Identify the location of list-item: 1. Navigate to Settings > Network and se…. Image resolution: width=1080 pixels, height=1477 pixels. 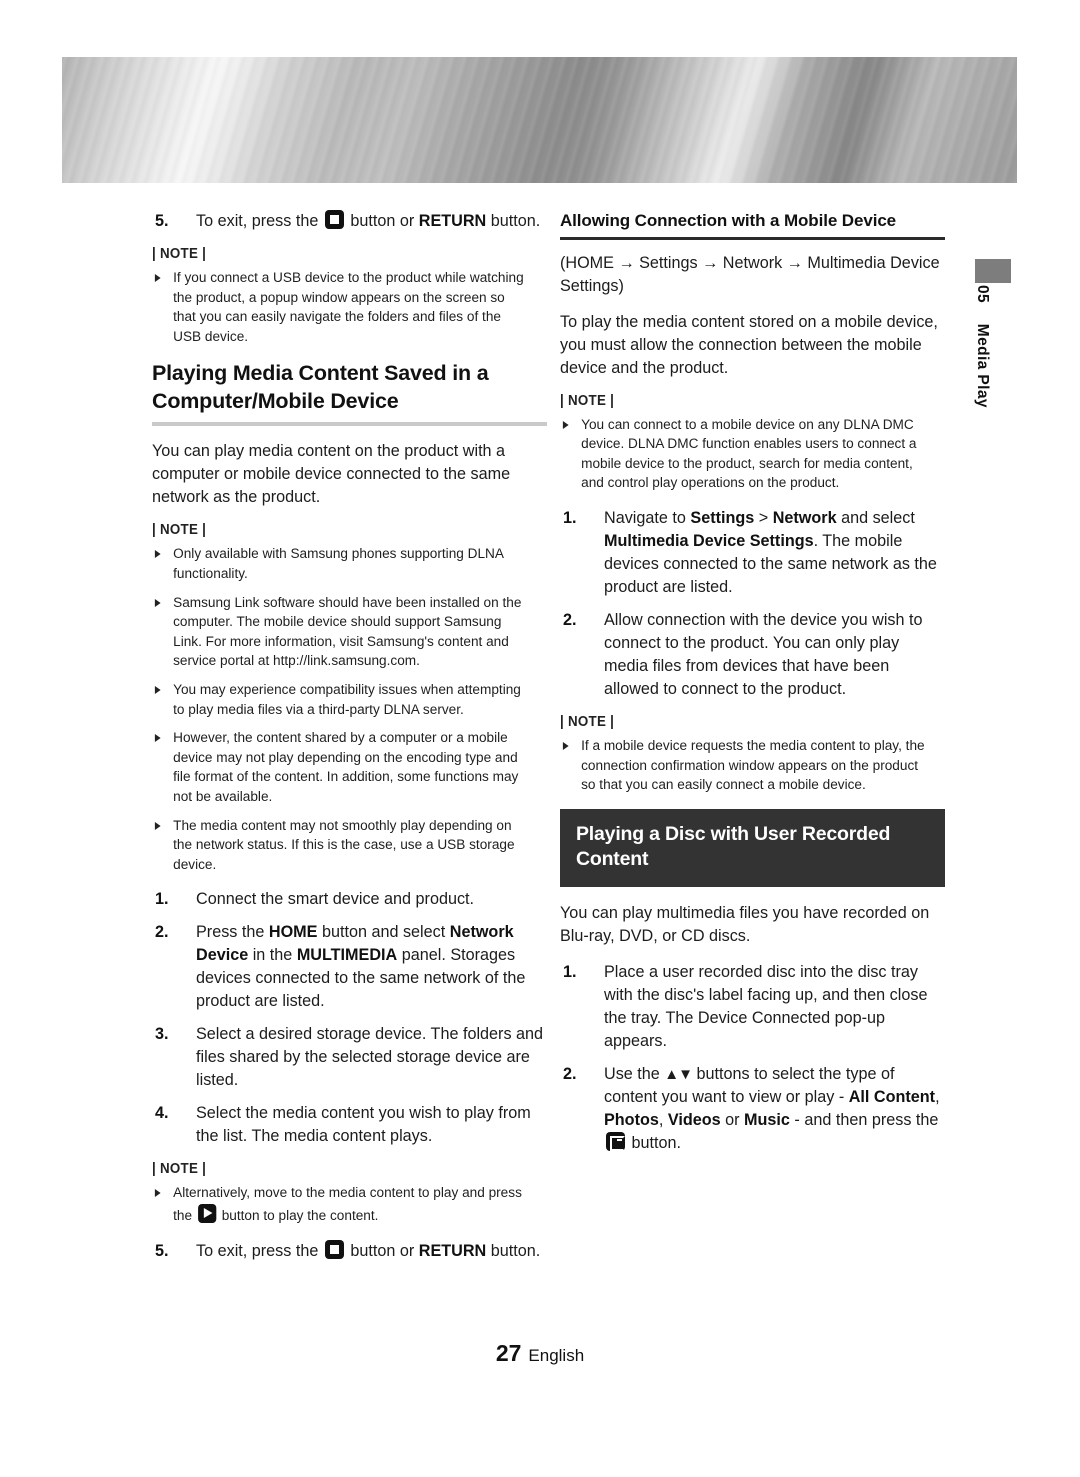
(752, 553).